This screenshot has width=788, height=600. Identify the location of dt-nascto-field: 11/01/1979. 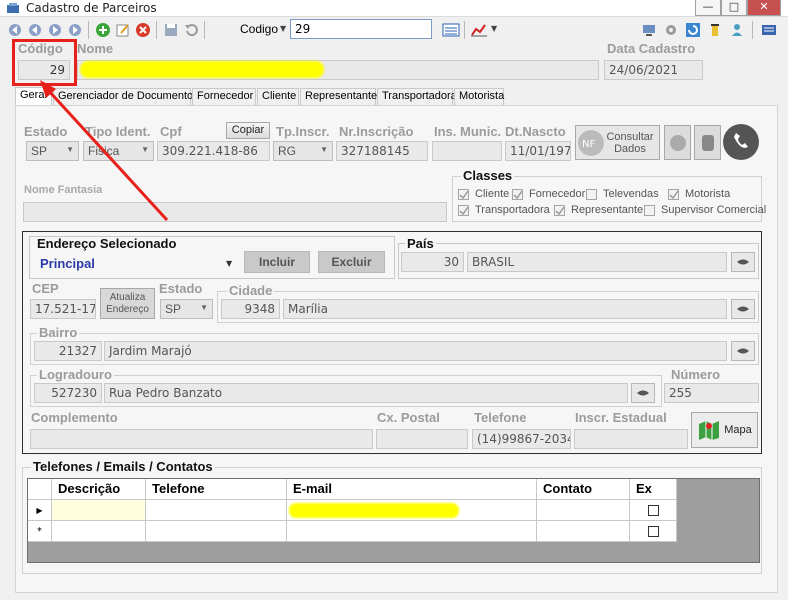
(538, 151).